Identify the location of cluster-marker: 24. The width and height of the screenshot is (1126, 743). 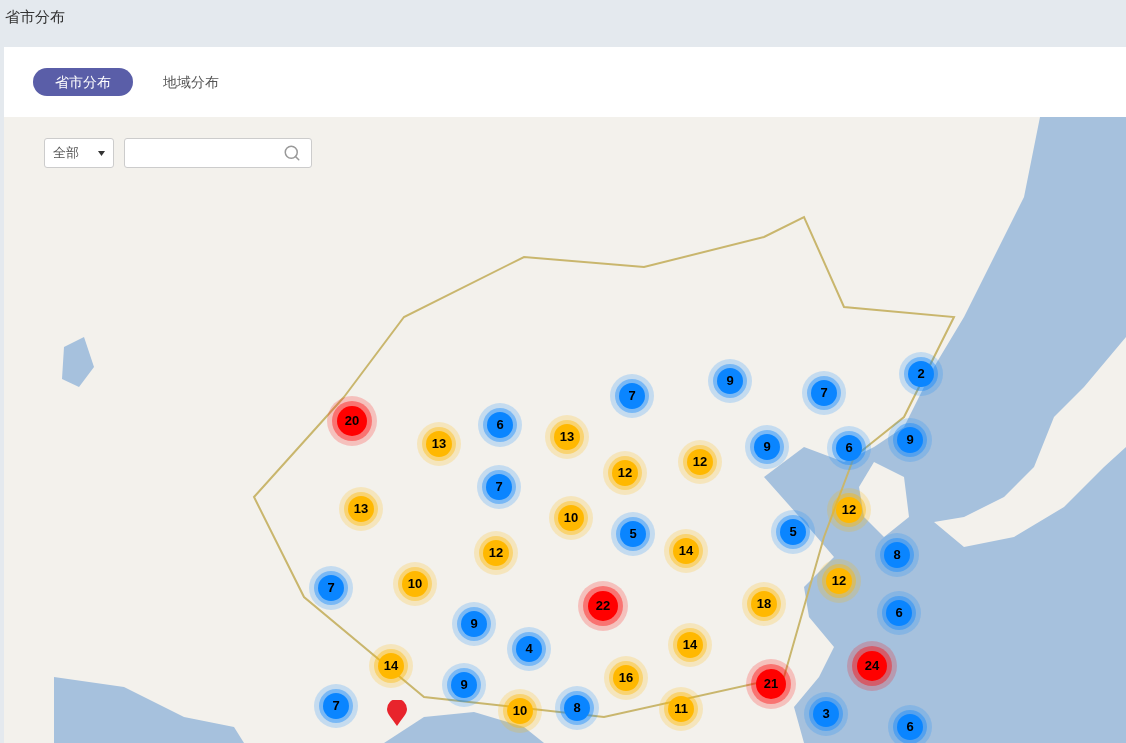
(872, 666).